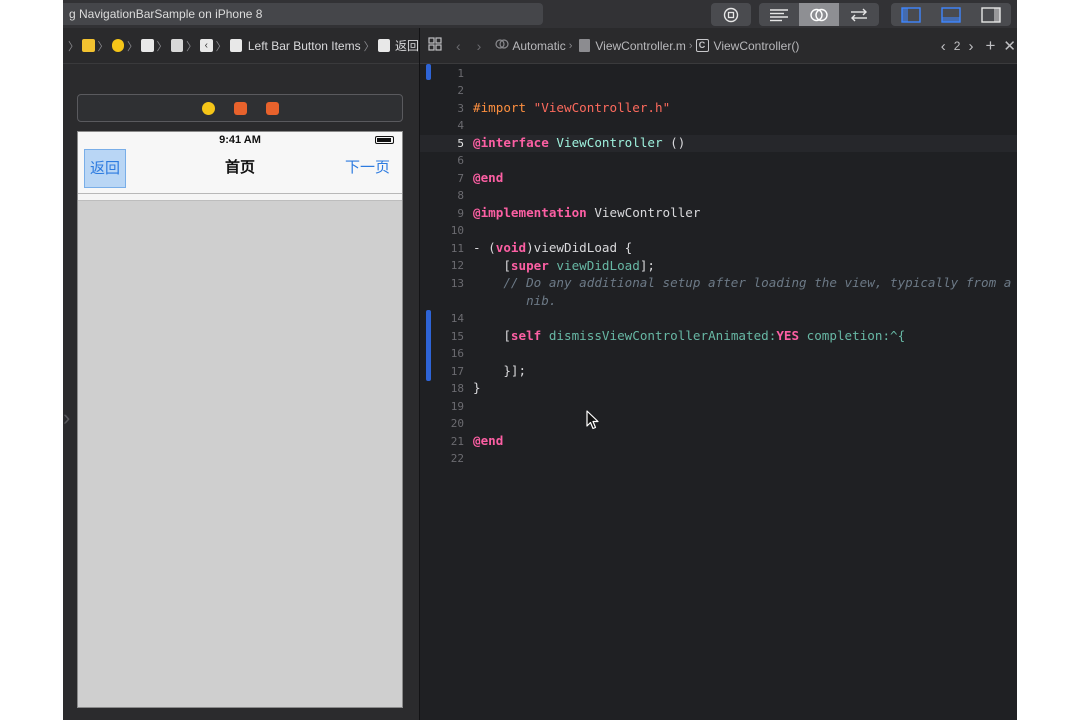 The width and height of the screenshot is (1080, 720). Describe the element at coordinates (240, 139) in the screenshot. I see `status-bar: 9:41 AM` at that location.